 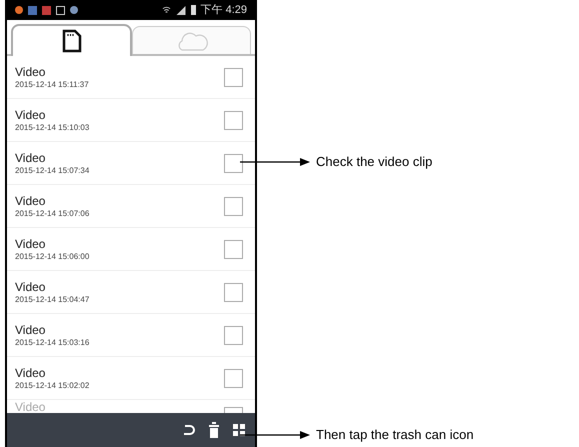 I want to click on clock: 下午 4:29, so click(x=223, y=10).